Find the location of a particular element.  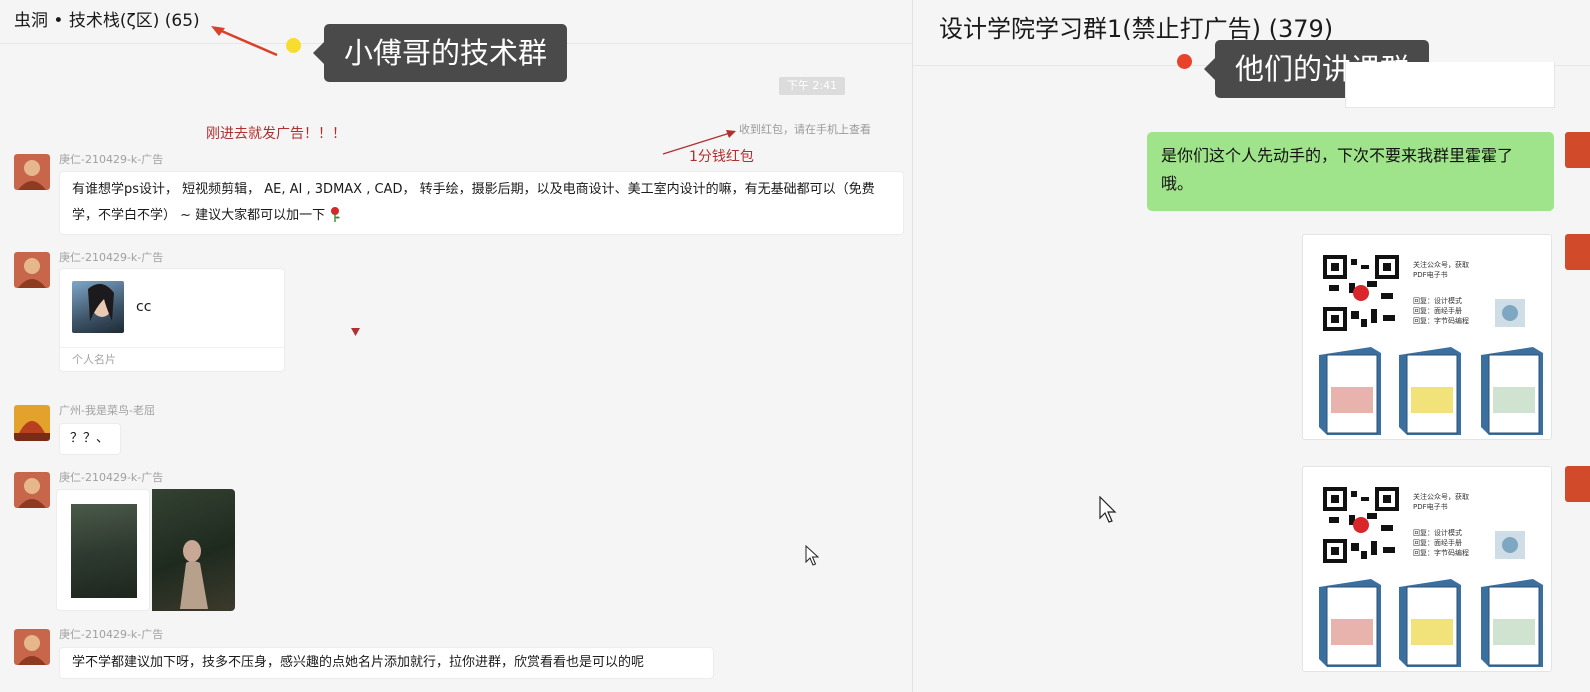

annotation-arrow-title is located at coordinates (244, 41).